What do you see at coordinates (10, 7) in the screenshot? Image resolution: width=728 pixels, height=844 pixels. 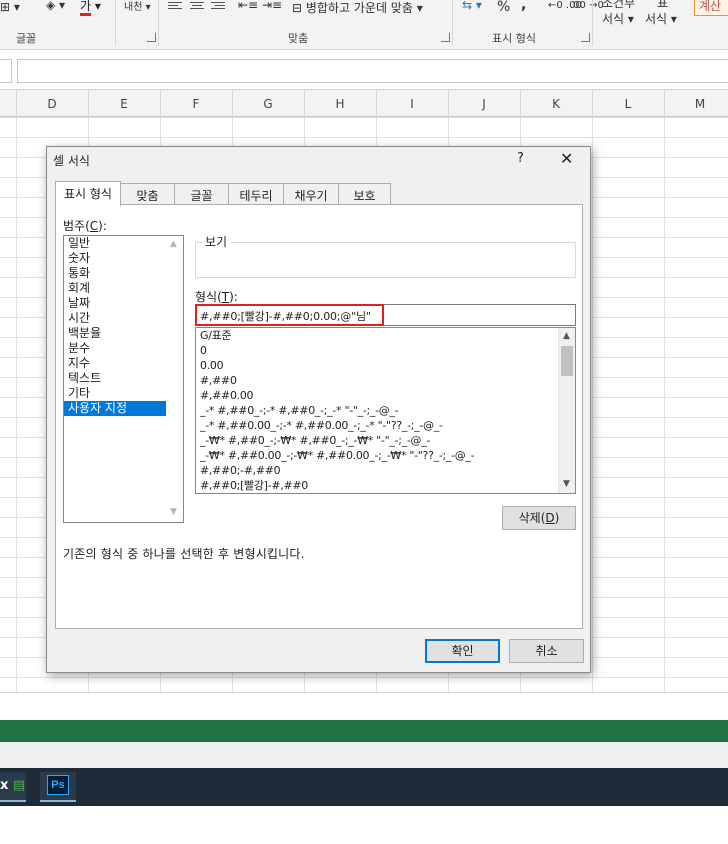 I see `borders-icon: ⊞ ▾` at bounding box center [10, 7].